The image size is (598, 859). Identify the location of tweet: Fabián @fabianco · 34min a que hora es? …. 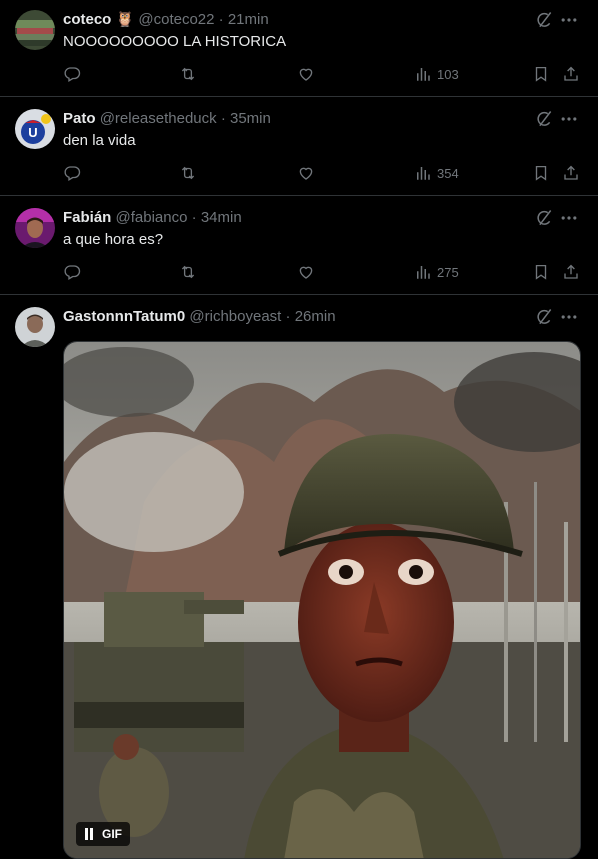
(299, 245).